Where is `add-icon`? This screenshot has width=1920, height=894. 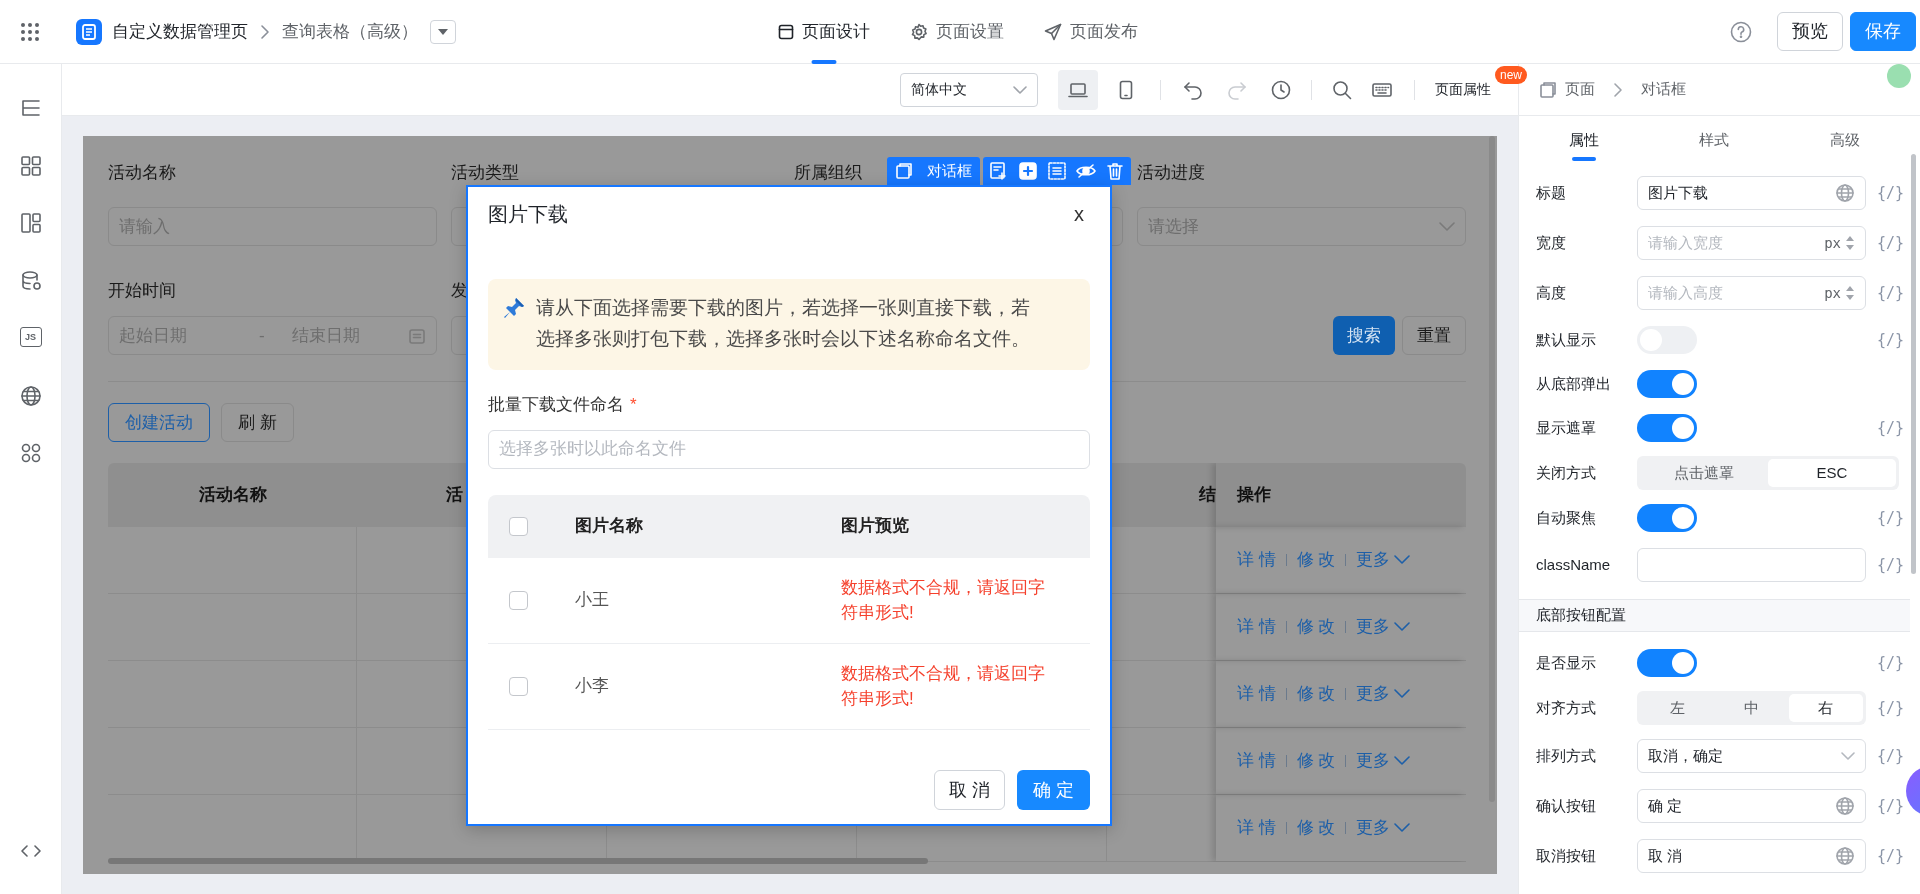
add-icon is located at coordinates (1028, 171).